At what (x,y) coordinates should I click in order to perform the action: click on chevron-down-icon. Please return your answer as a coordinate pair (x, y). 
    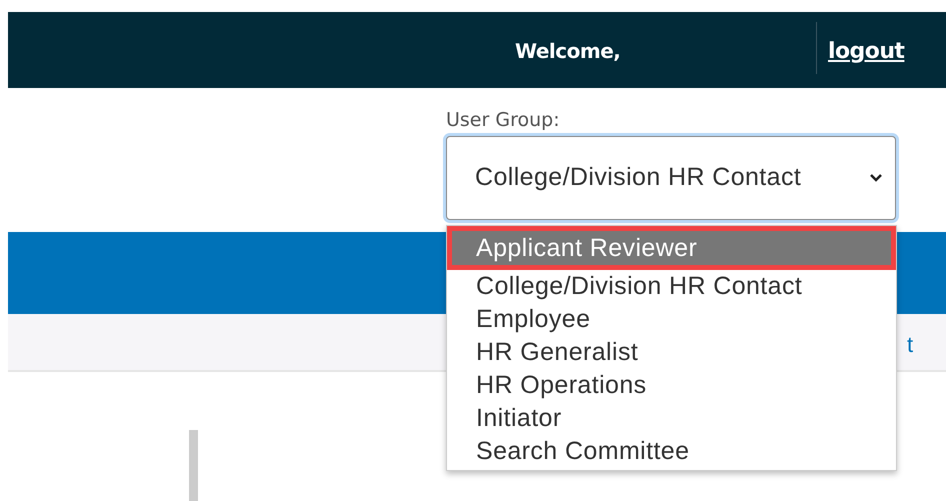
    Looking at the image, I should click on (876, 178).